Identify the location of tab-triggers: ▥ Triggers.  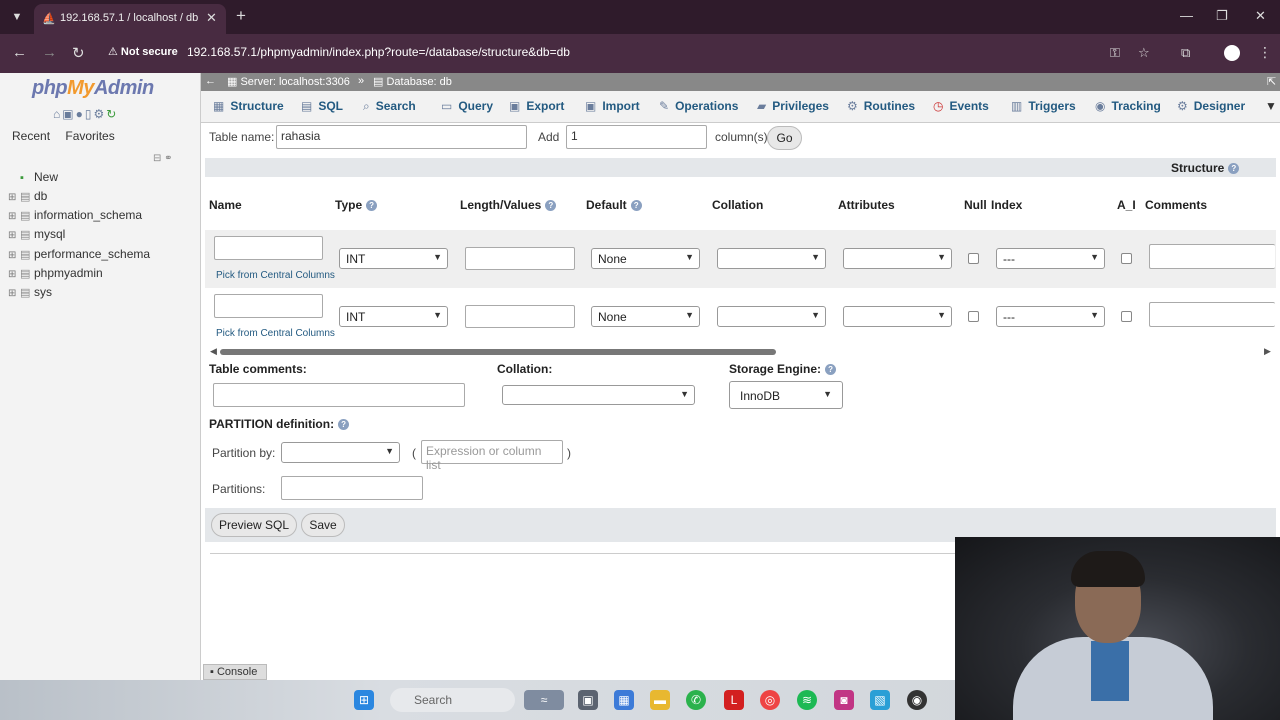
(1043, 106).